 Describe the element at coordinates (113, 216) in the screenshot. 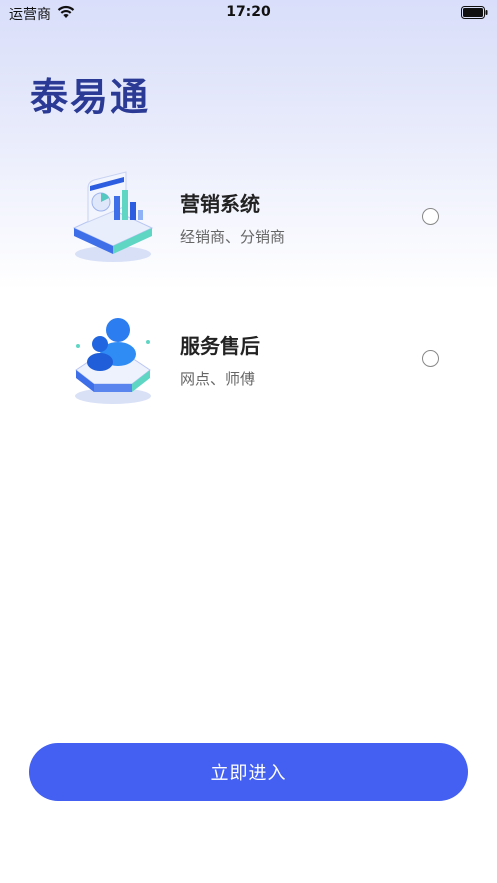

I see `marketing-system-illustration` at that location.